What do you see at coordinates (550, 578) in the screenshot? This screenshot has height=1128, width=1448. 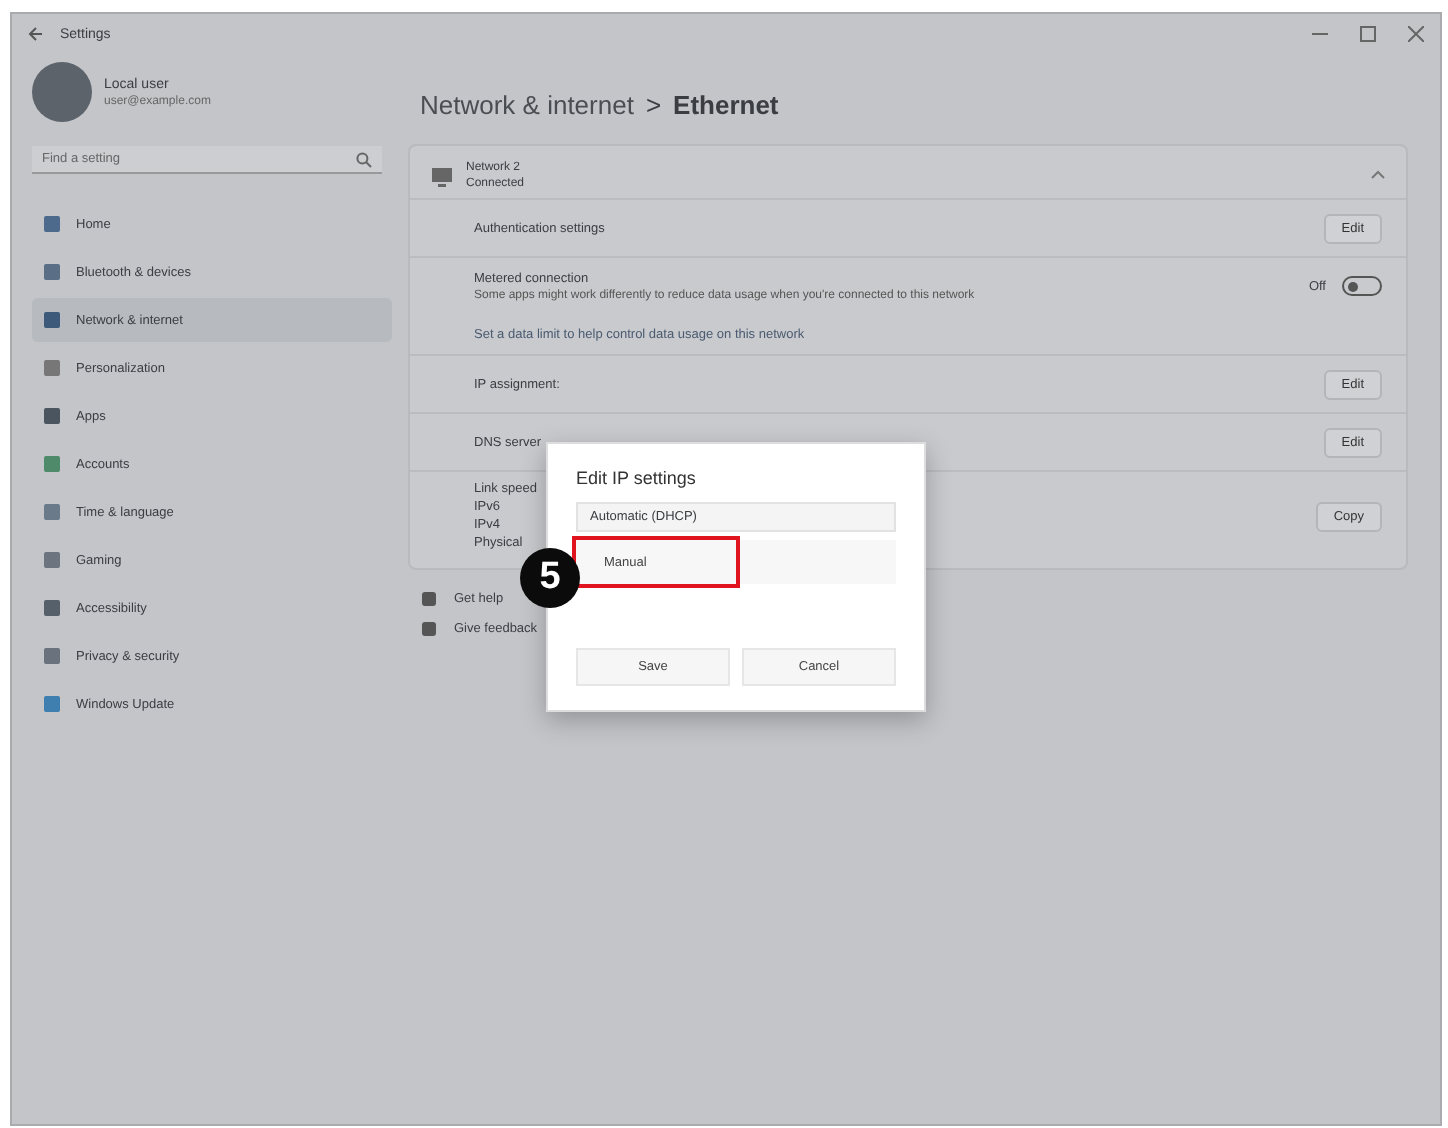 I see `step-number: 5` at bounding box center [550, 578].